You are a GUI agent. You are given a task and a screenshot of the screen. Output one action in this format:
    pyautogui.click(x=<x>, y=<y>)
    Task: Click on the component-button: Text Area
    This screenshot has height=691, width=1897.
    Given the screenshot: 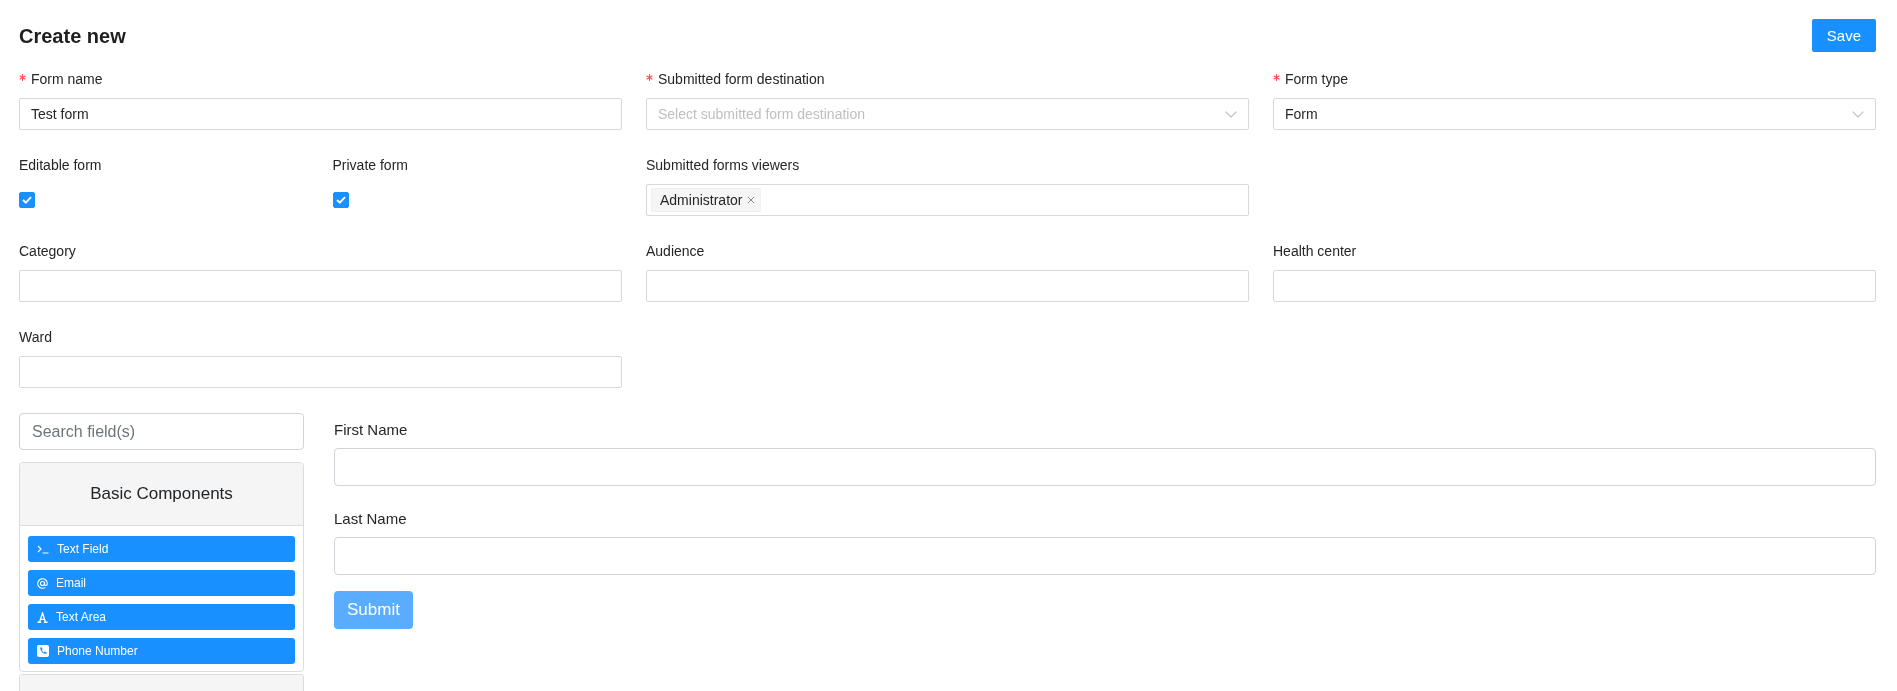 What is the action you would take?
    pyautogui.click(x=161, y=617)
    